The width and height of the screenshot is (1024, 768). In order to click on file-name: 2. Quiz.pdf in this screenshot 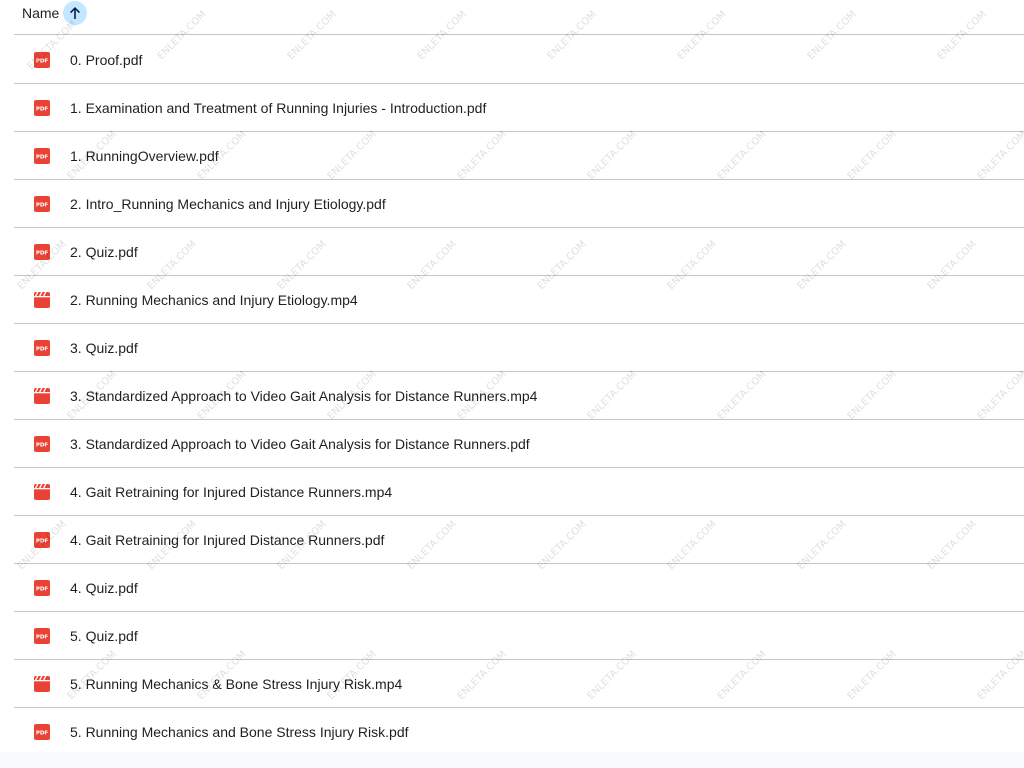, I will do `click(104, 252)`.